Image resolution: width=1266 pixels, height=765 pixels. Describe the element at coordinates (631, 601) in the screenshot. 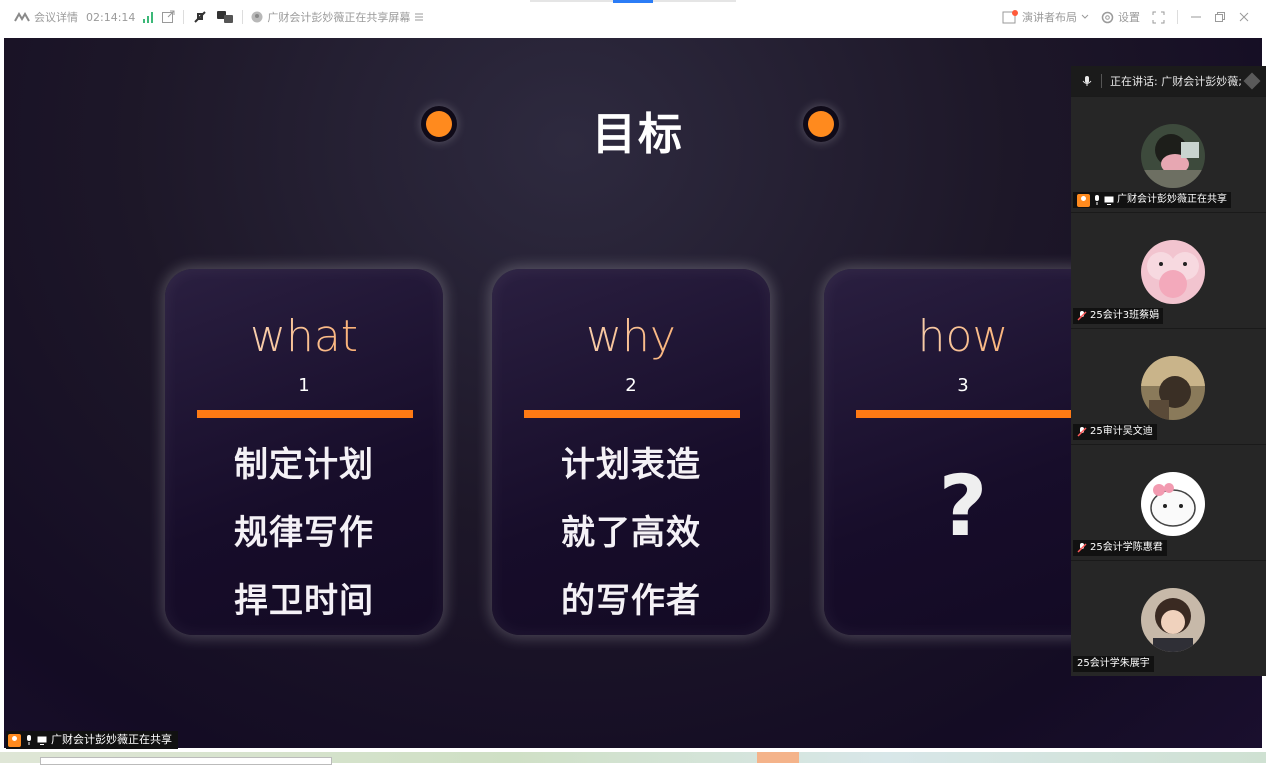

I see `card-line: 的写作者` at that location.